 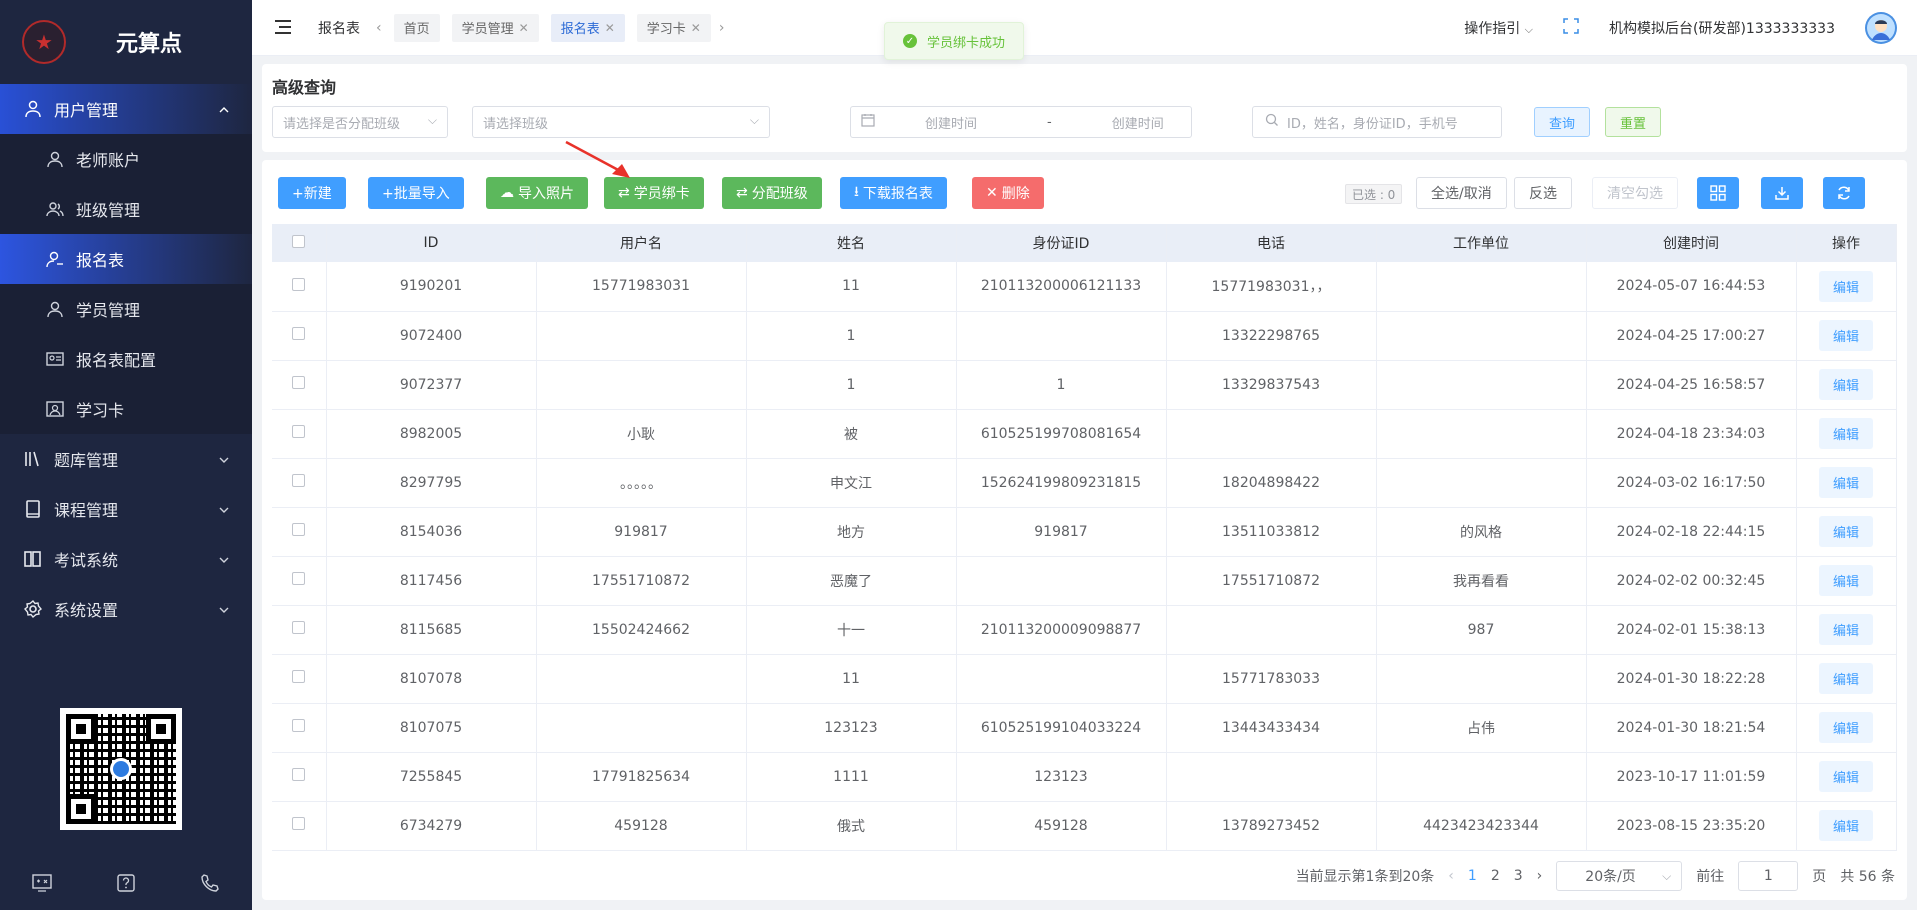 What do you see at coordinates (42, 885) in the screenshot?
I see `calculator-icon` at bounding box center [42, 885].